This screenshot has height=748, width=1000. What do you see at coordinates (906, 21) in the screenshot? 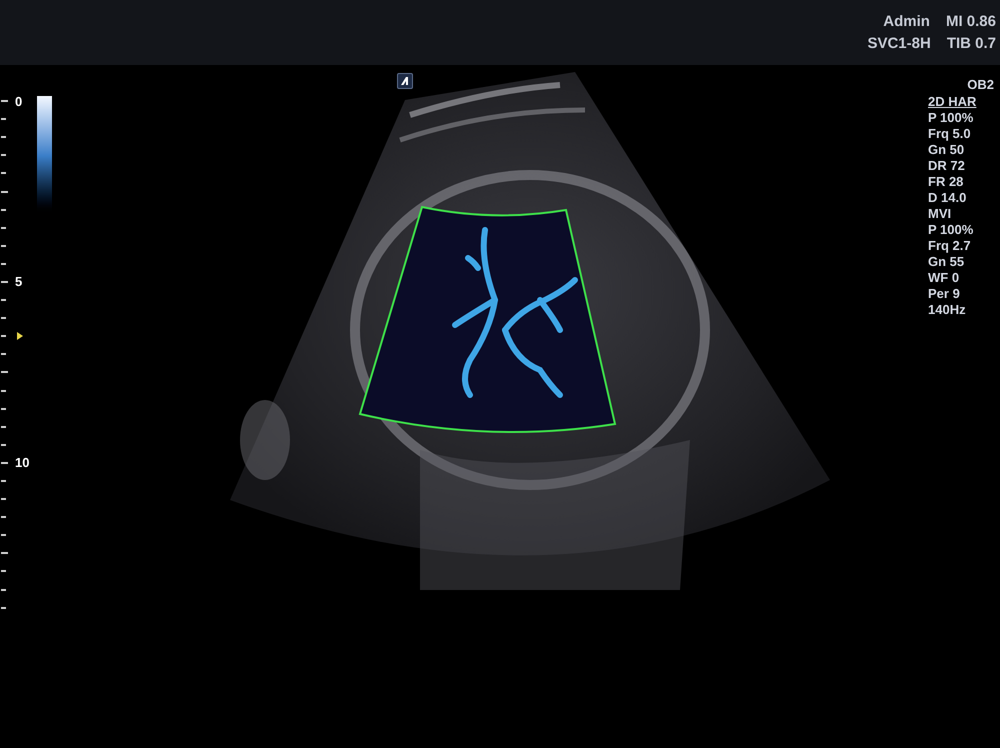
I see `header-info-text: Admin` at bounding box center [906, 21].